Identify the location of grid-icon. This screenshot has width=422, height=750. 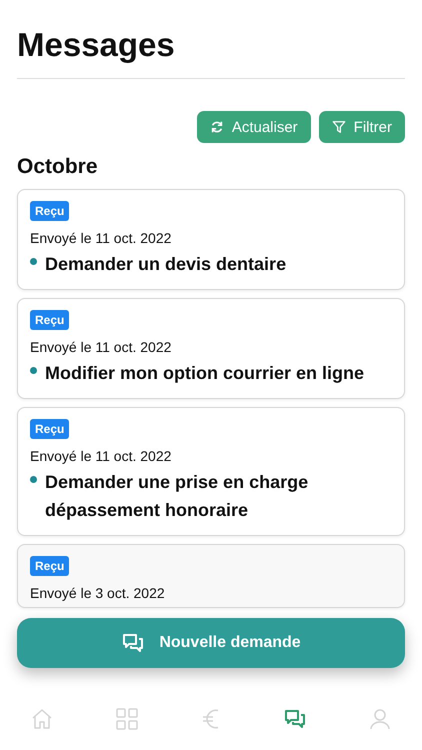
(126, 719).